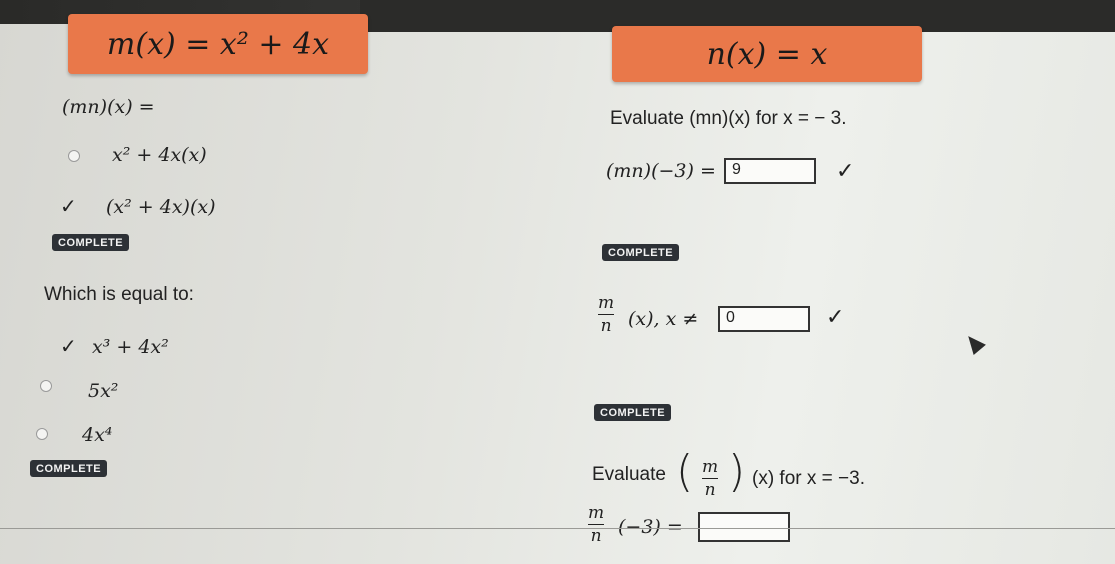 The image size is (1115, 564). Describe the element at coordinates (161, 207) in the screenshot. I see `q1-option-2-label: (x² + 4x)(x)` at that location.